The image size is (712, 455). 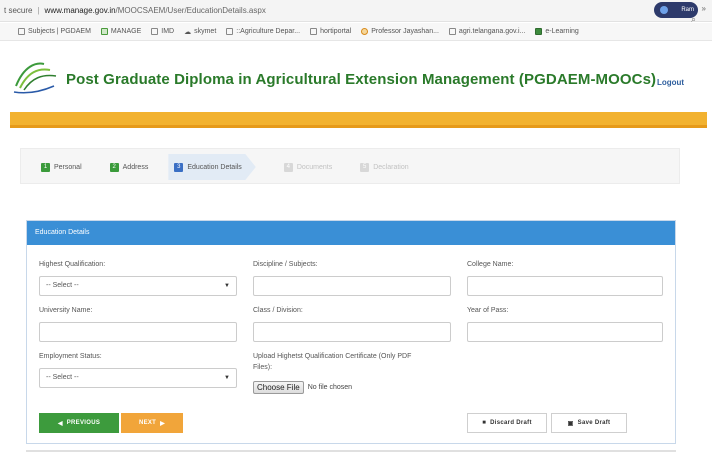 I want to click on manage-logo, so click(x=35, y=78).